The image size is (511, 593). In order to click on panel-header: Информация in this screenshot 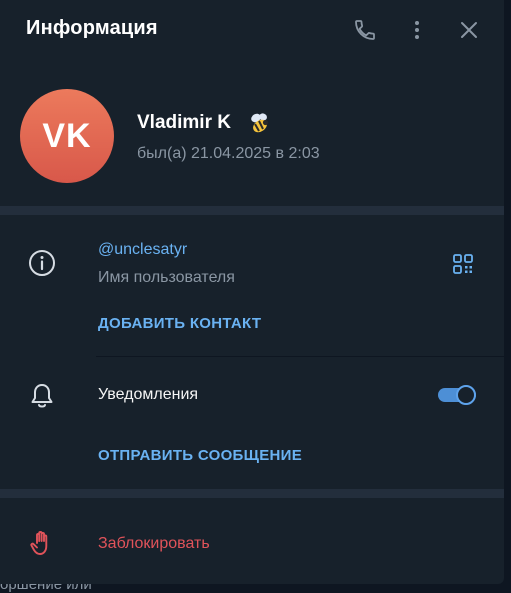, I will do `click(252, 31)`.